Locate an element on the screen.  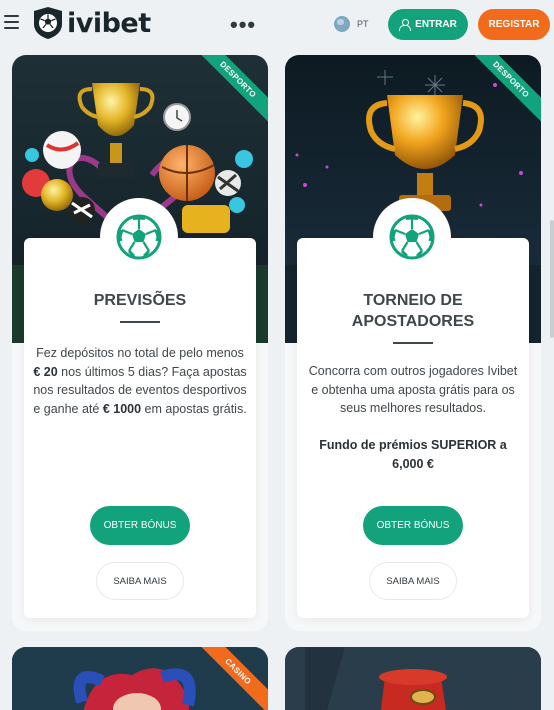
top-header: ivibet ••• PT ENTRAR REGISTAR is located at coordinates (277, 25).